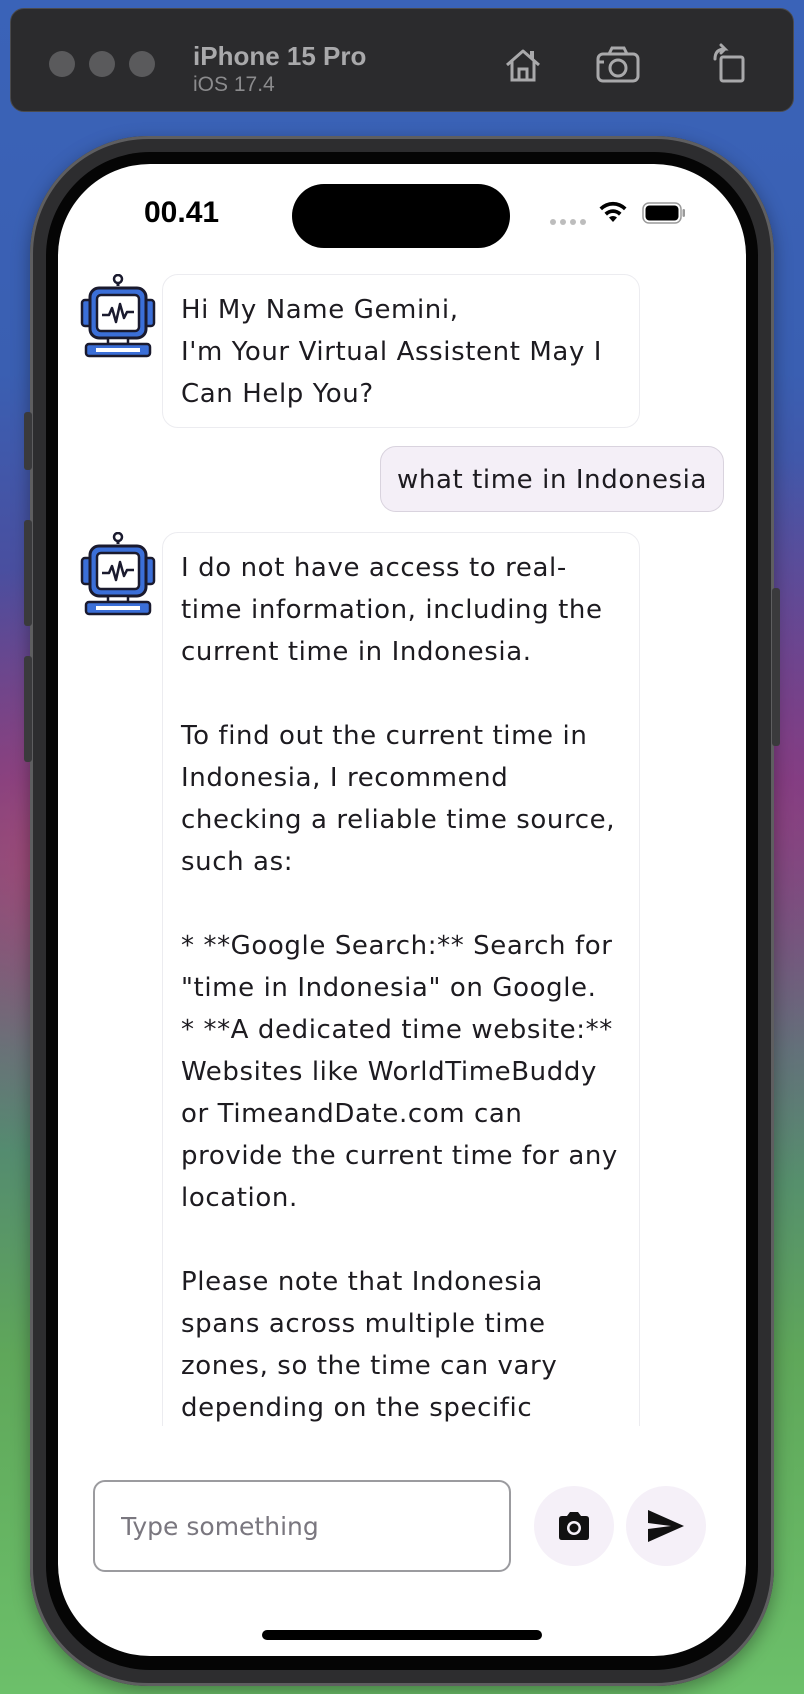 Image resolution: width=804 pixels, height=1694 pixels. Describe the element at coordinates (568, 222) in the screenshot. I see `cellular-dots-icon` at that location.